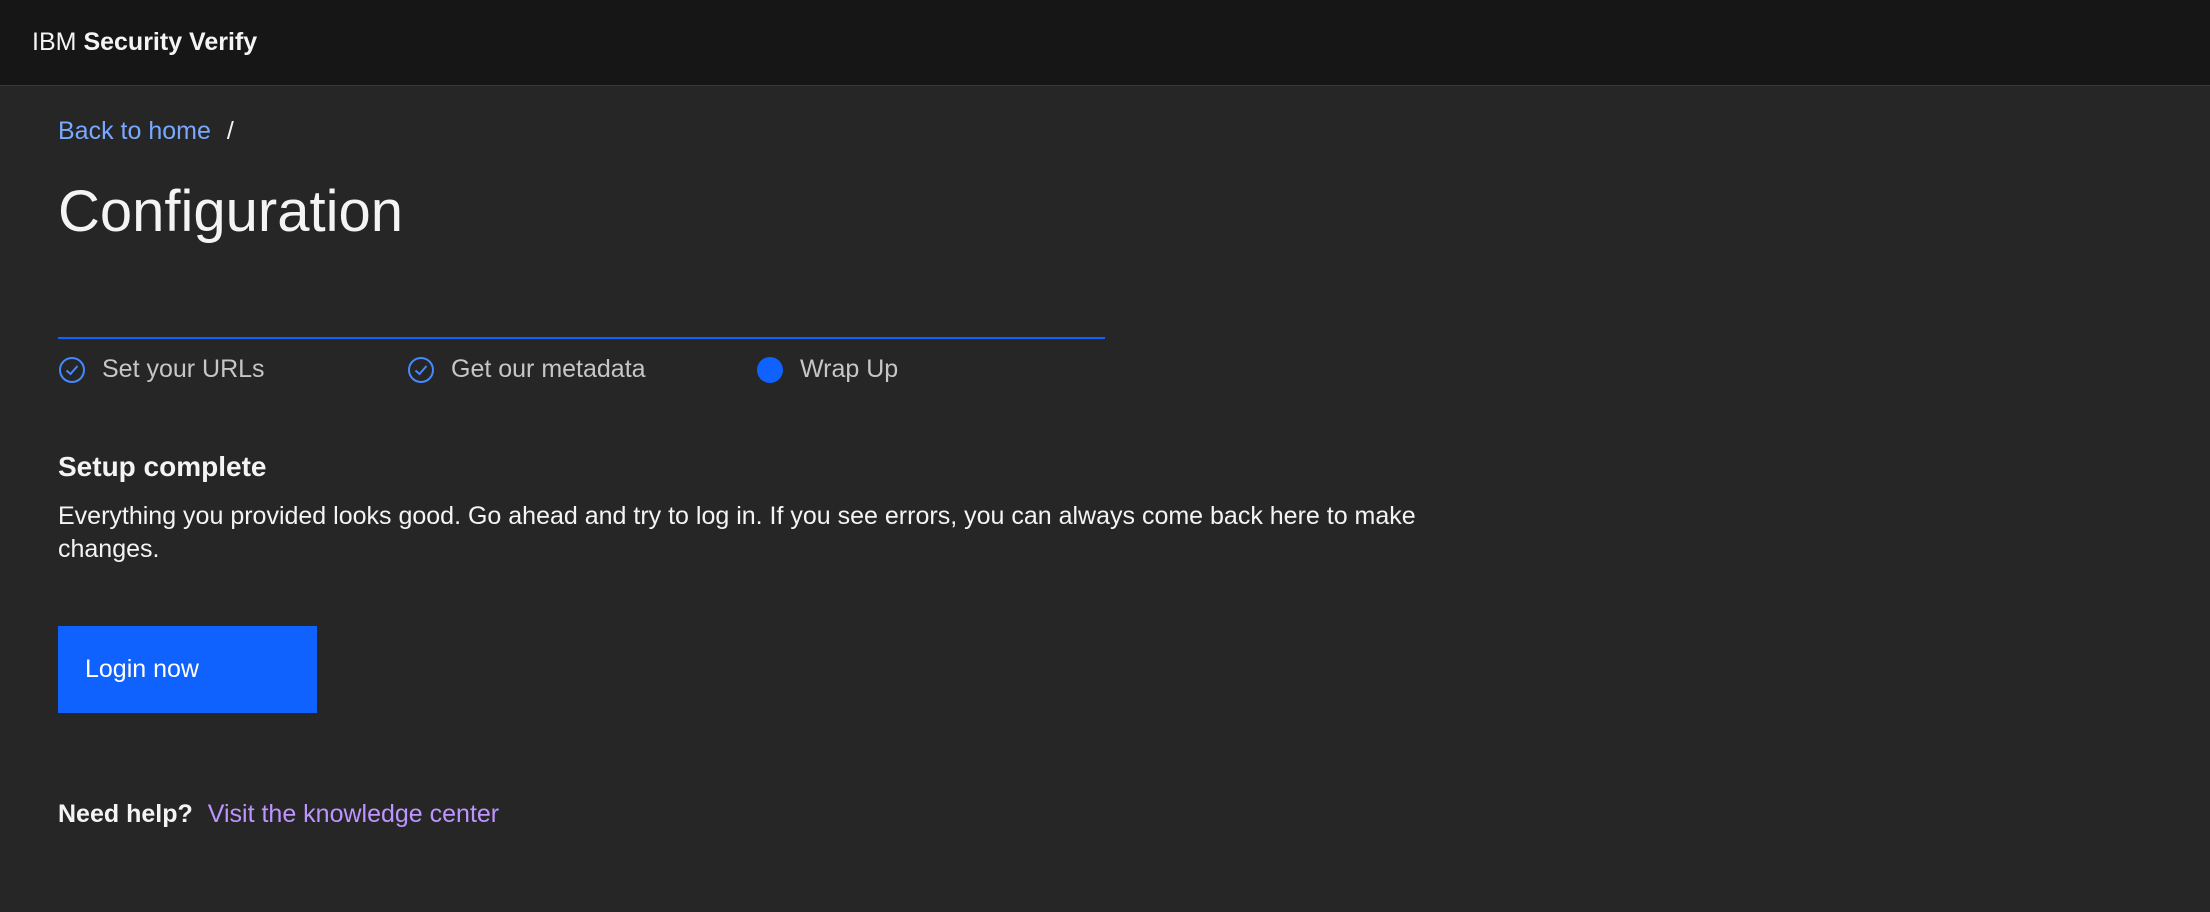 Image resolution: width=2210 pixels, height=912 pixels. What do you see at coordinates (187, 669) in the screenshot?
I see `login-now-button: Login now` at bounding box center [187, 669].